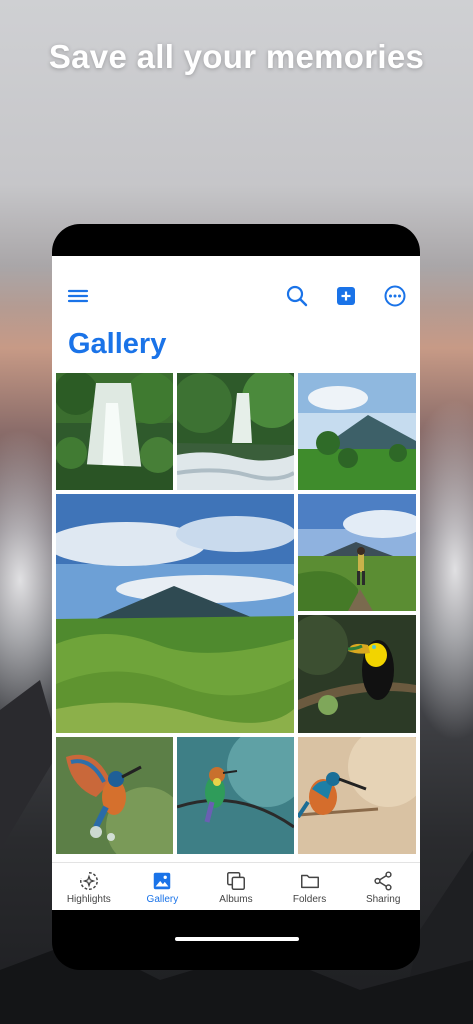 The width and height of the screenshot is (473, 1024). What do you see at coordinates (88, 881) in the screenshot?
I see `sparkle-circle-icon` at bounding box center [88, 881].